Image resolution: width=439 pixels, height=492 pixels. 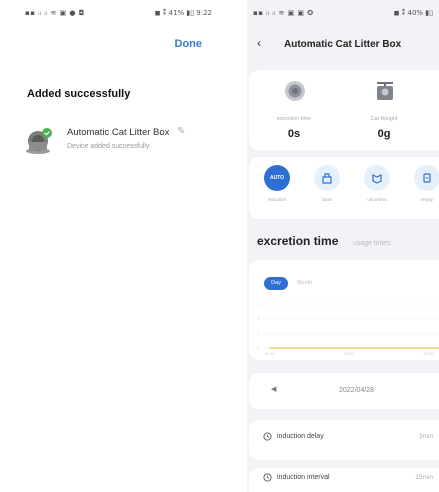 I want to click on setting-label: induction interval, so click(x=303, y=477).